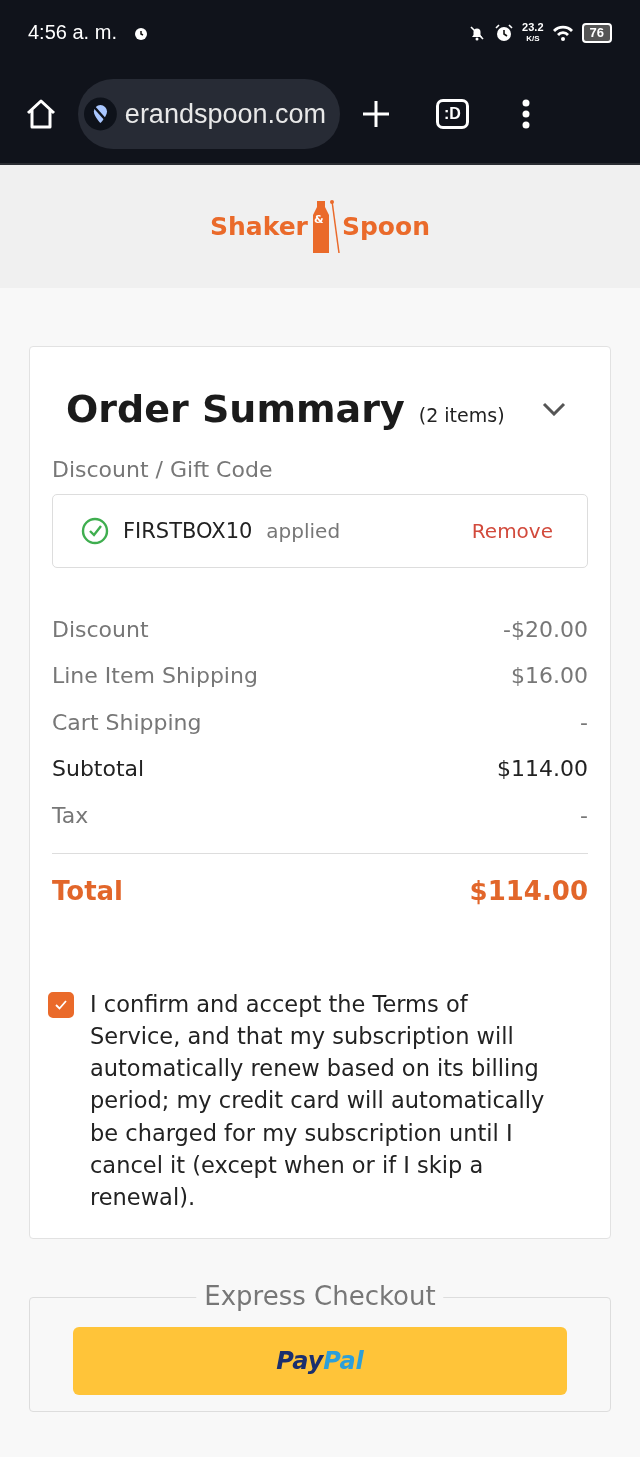 Image resolution: width=640 pixels, height=1457 pixels. I want to click on code-value: FIRSTBOX10, so click(188, 531).